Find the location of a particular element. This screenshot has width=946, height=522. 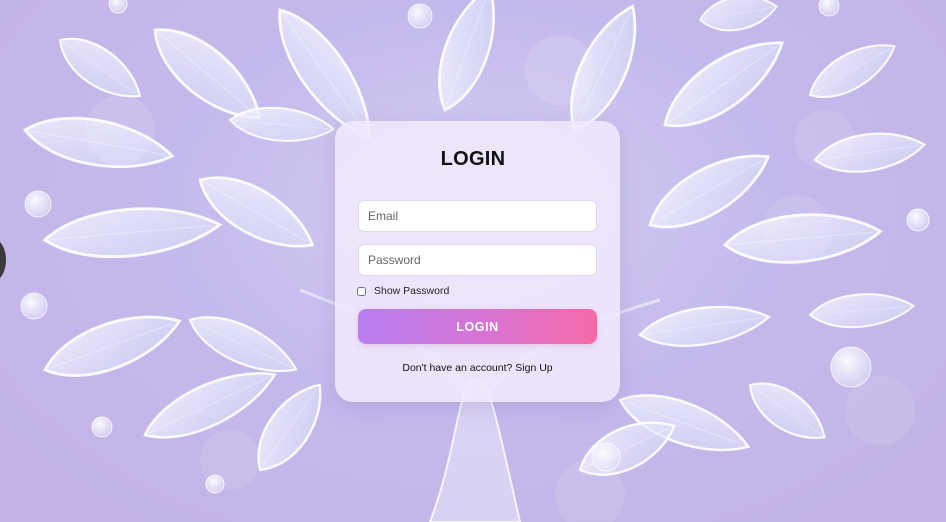

signup-prompt-row: Don't have an account? Sign Up is located at coordinates (477, 368).